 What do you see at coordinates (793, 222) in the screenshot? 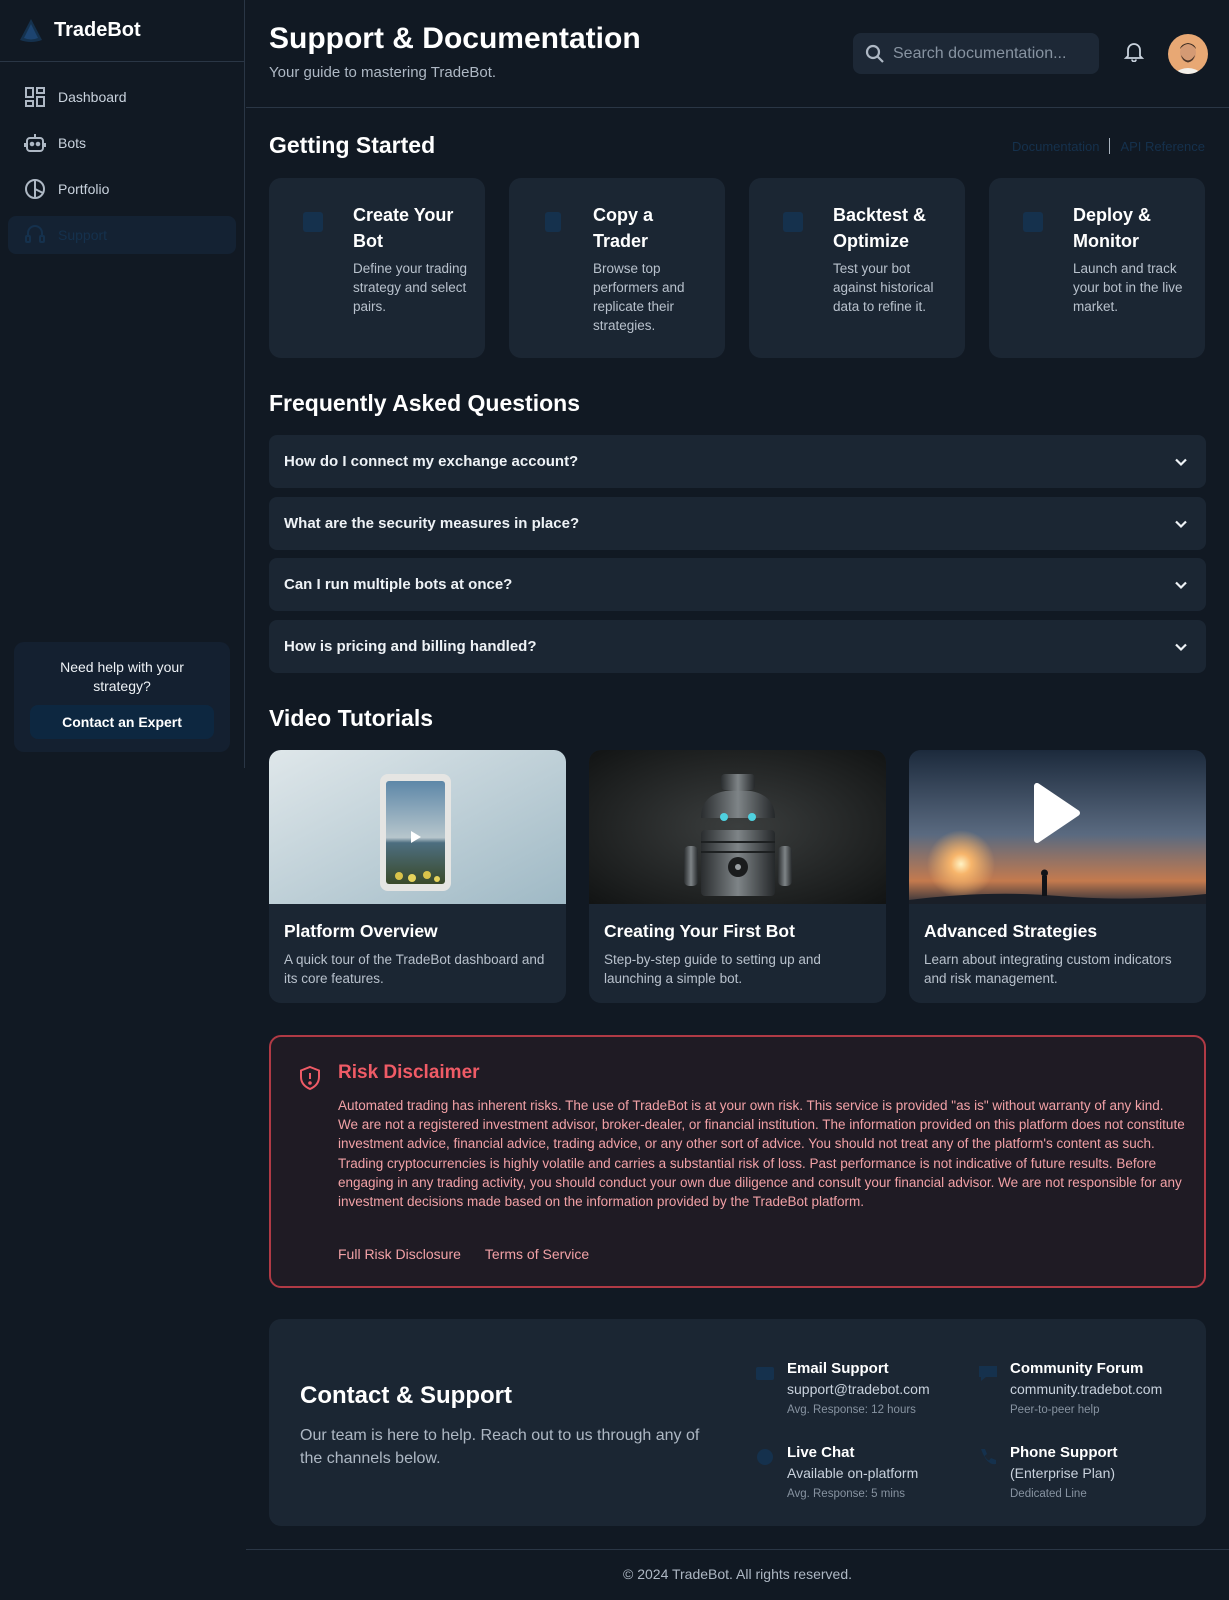
I see `backtest-icon` at bounding box center [793, 222].